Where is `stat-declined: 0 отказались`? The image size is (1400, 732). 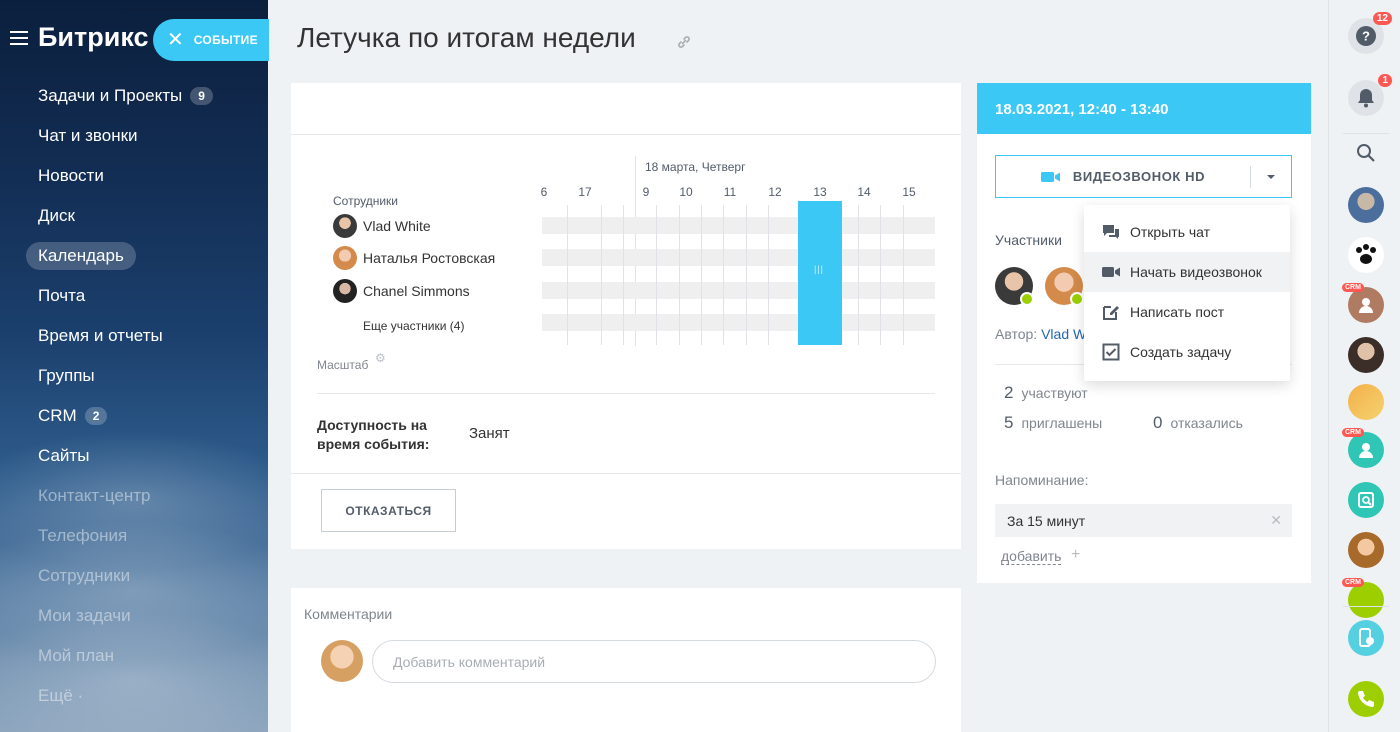
stat-declined: 0 отказались is located at coordinates (1198, 423).